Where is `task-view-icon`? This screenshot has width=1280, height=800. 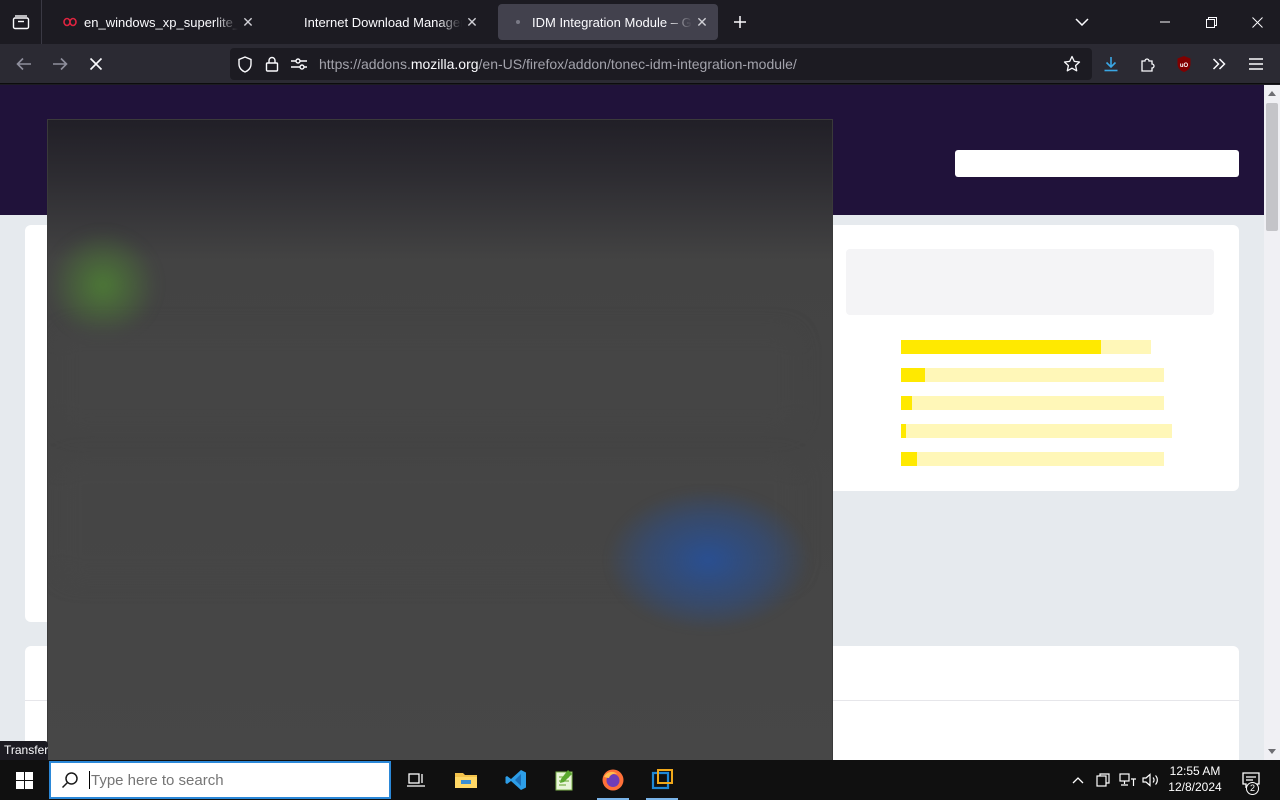
task-view-icon is located at coordinates (416, 780).